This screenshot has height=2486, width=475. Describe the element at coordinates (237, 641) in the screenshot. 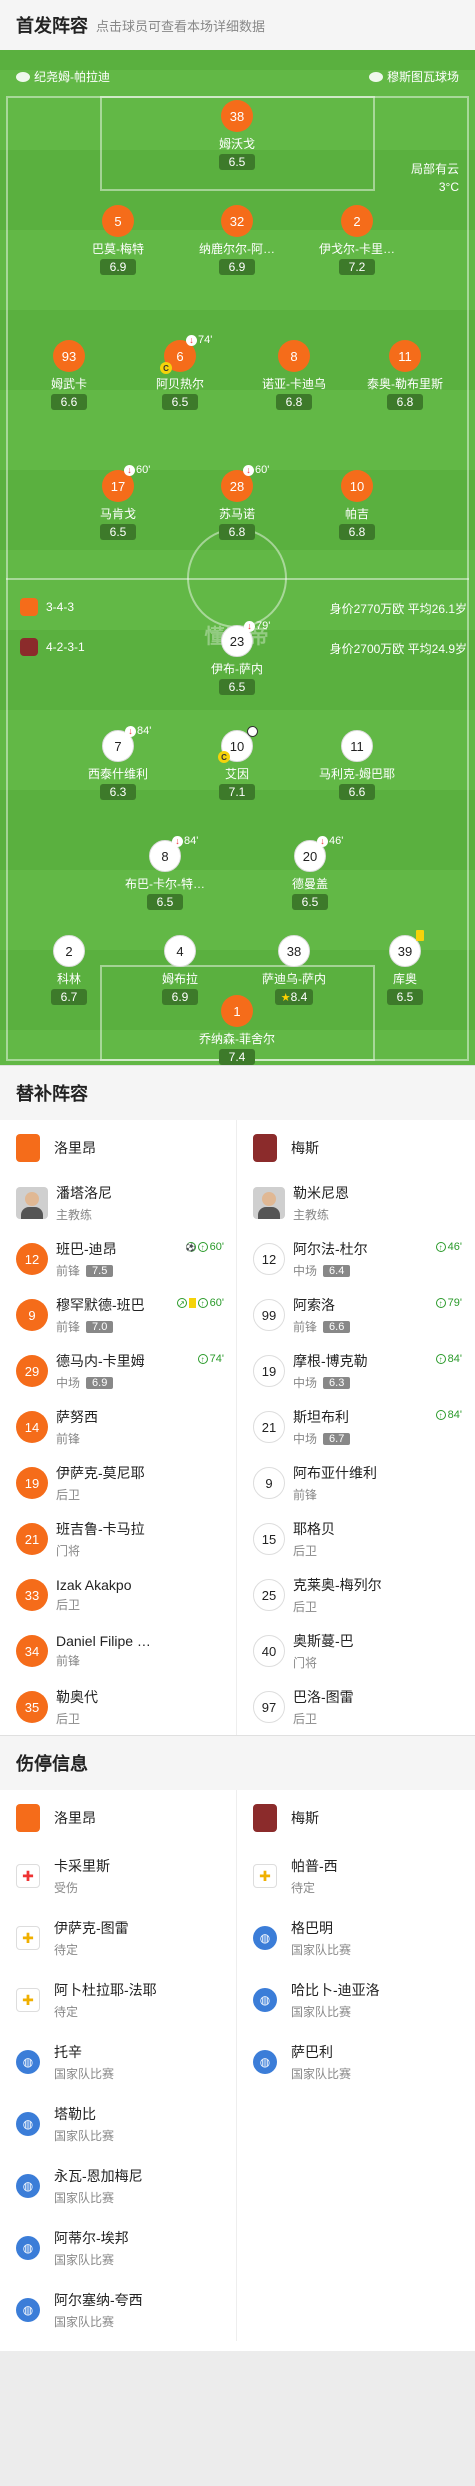

I see `player-number: 23` at that location.